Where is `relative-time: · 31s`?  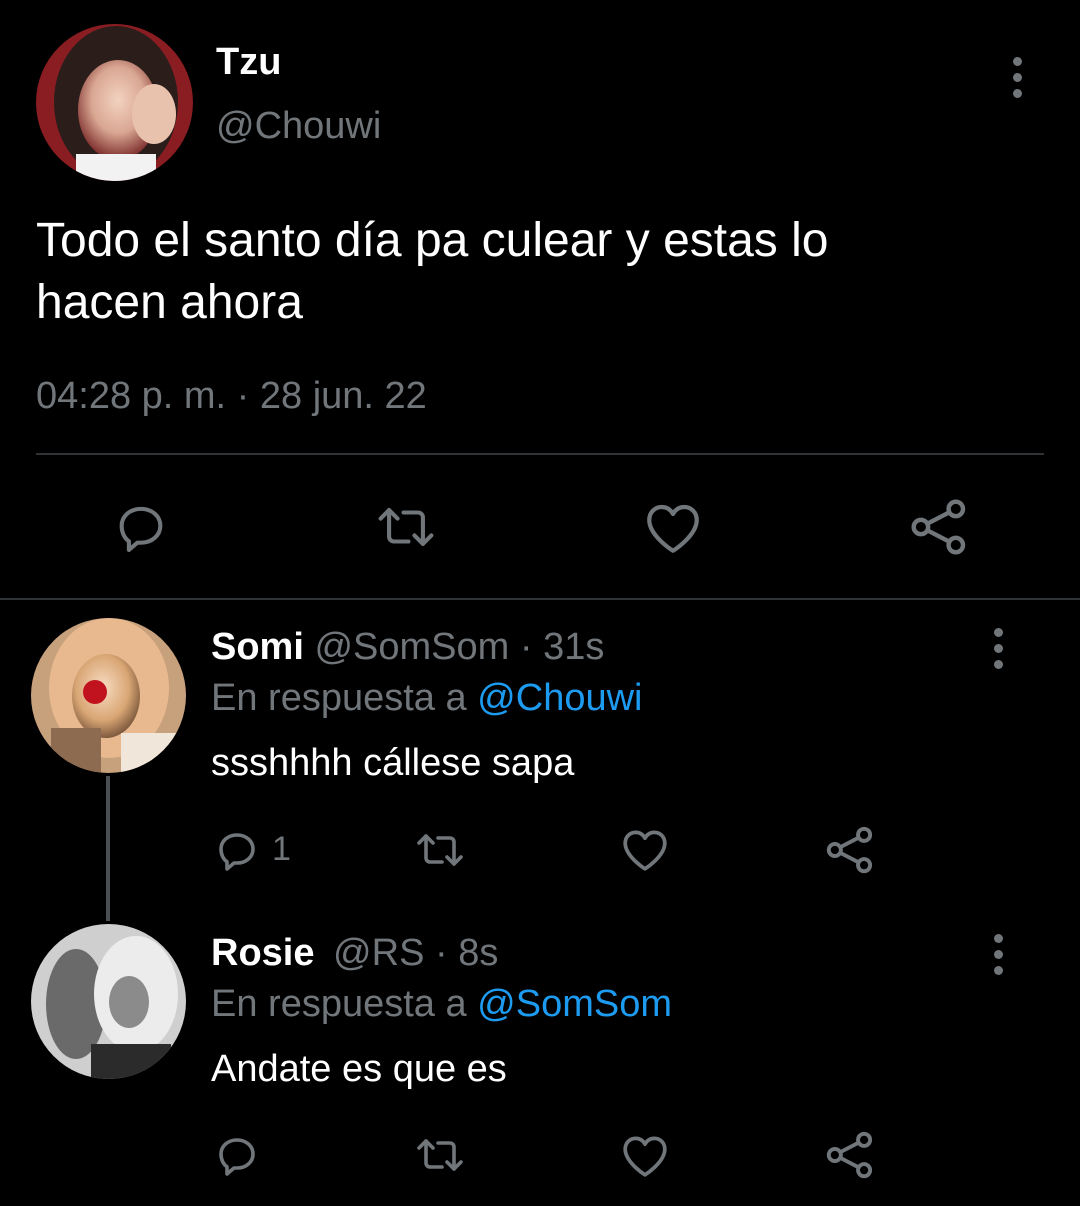
relative-time: · 31s is located at coordinates (562, 647).